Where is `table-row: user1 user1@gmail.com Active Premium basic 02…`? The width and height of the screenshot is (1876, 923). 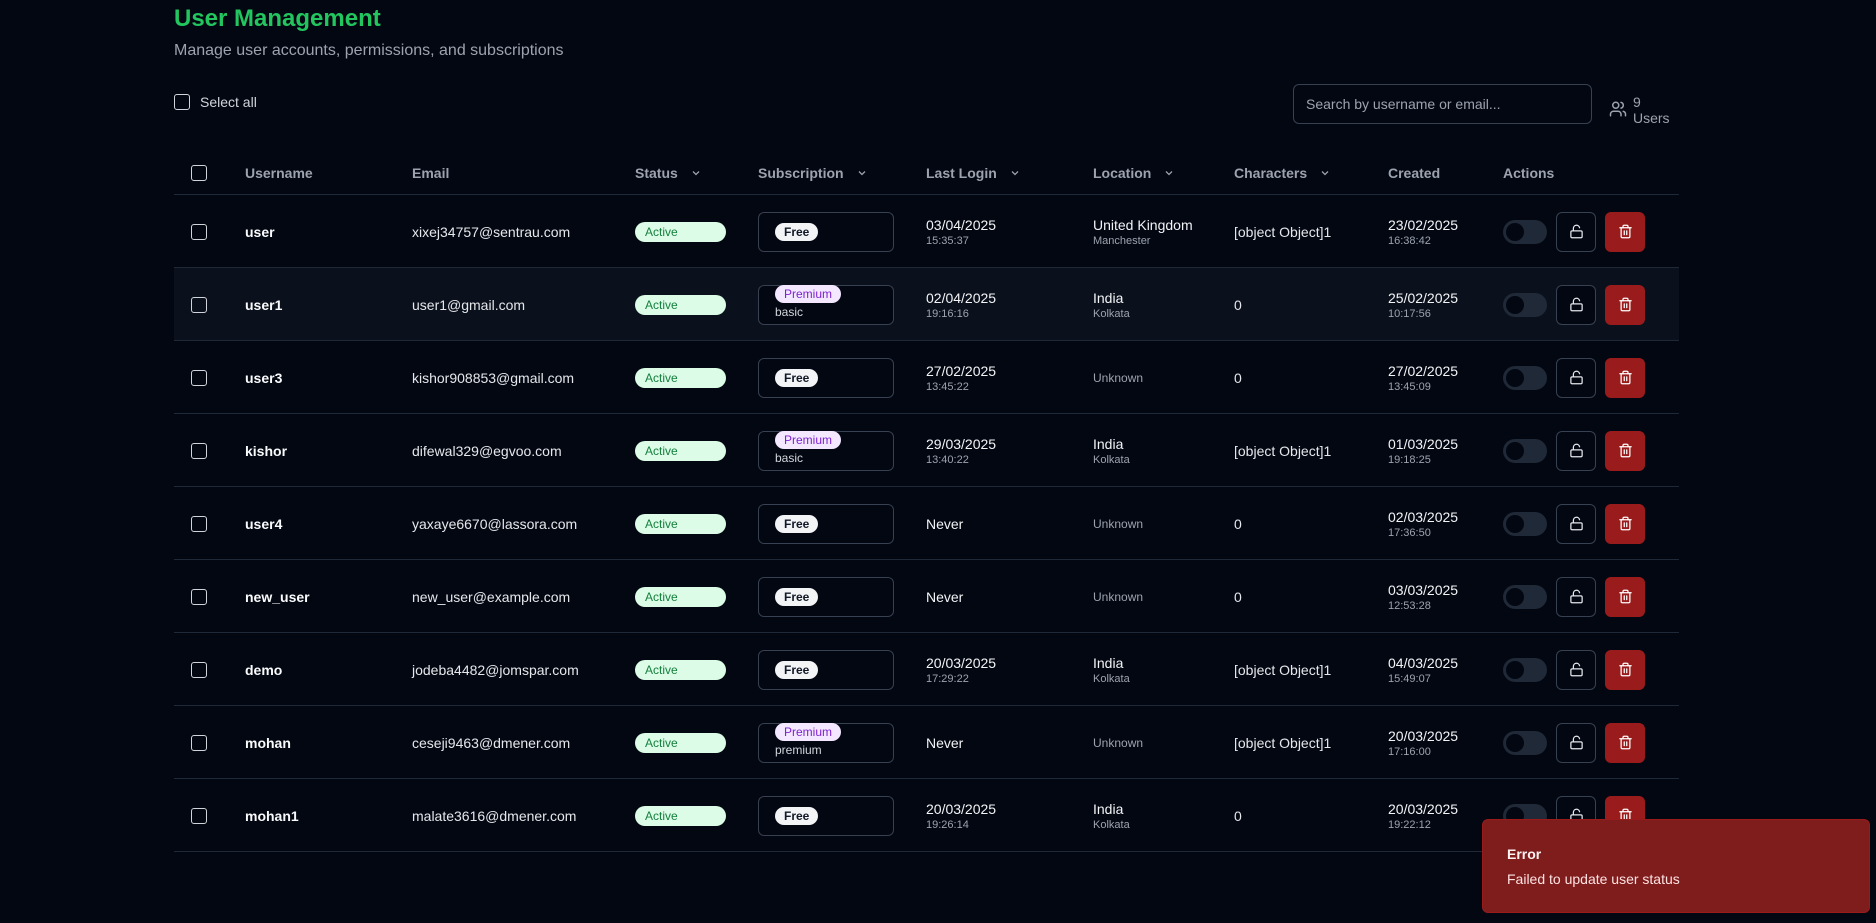 table-row: user1 user1@gmail.com Active Premium basic 02… is located at coordinates (926, 304).